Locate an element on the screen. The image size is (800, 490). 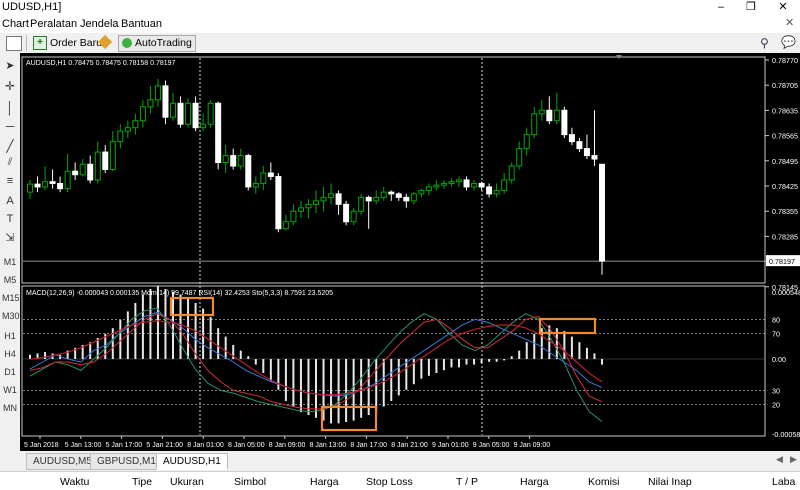
col-stop-loss: Stop Loss is located at coordinates (389, 482).